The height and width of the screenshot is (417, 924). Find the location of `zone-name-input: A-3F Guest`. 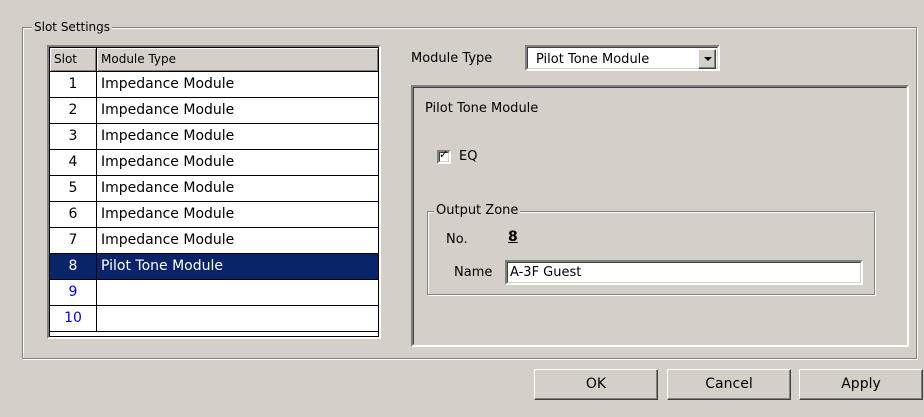

zone-name-input: A-3F Guest is located at coordinates (684, 272).